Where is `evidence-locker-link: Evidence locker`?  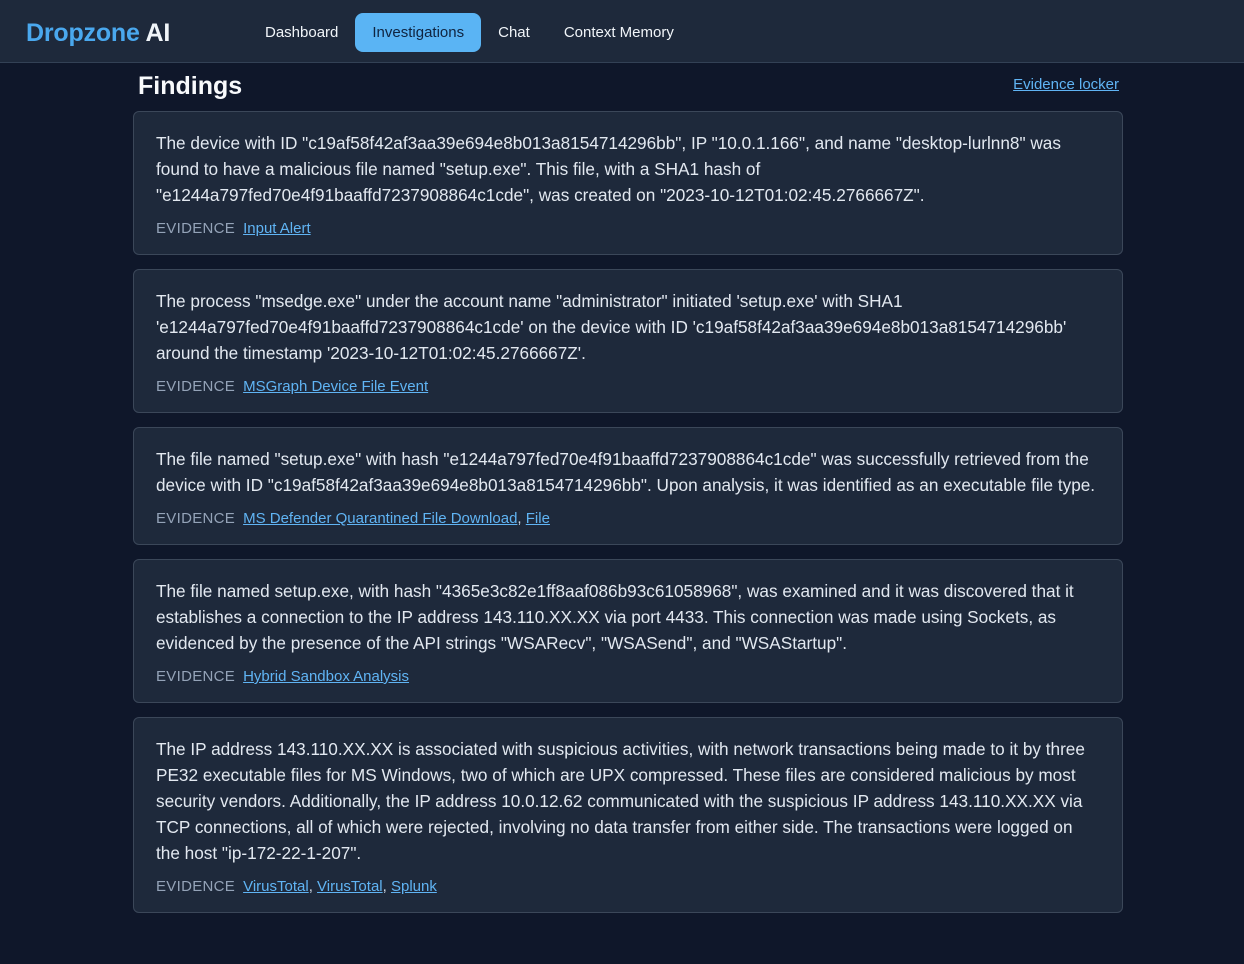 evidence-locker-link: Evidence locker is located at coordinates (1066, 85).